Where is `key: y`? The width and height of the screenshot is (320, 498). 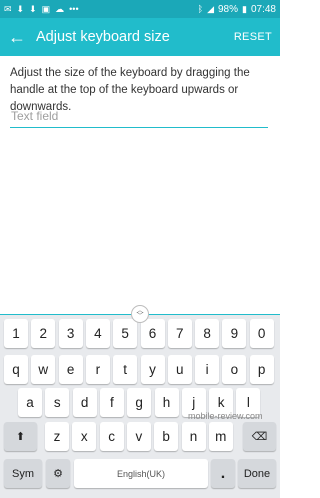
key: y is located at coordinates (152, 369).